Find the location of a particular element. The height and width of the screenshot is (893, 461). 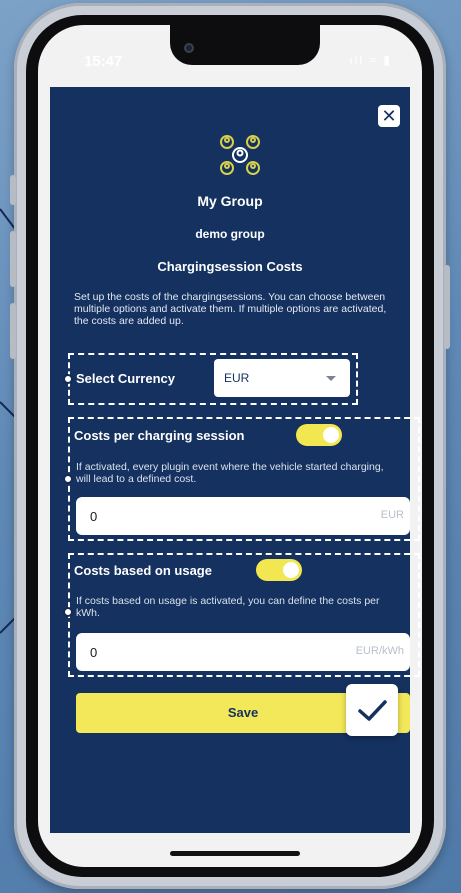

usage-value: 0 is located at coordinates (94, 652).